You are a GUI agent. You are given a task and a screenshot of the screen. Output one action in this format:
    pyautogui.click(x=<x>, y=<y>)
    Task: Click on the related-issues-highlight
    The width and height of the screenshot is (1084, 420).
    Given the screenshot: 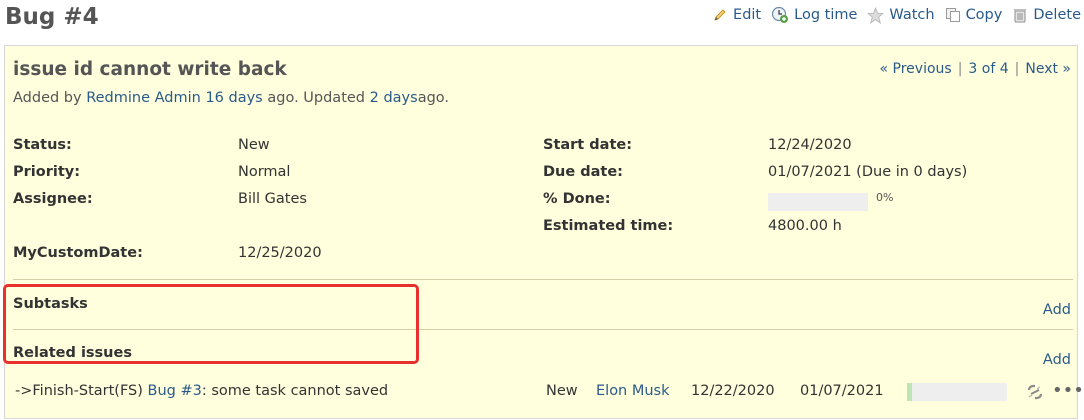 What is the action you would take?
    pyautogui.click(x=211, y=324)
    